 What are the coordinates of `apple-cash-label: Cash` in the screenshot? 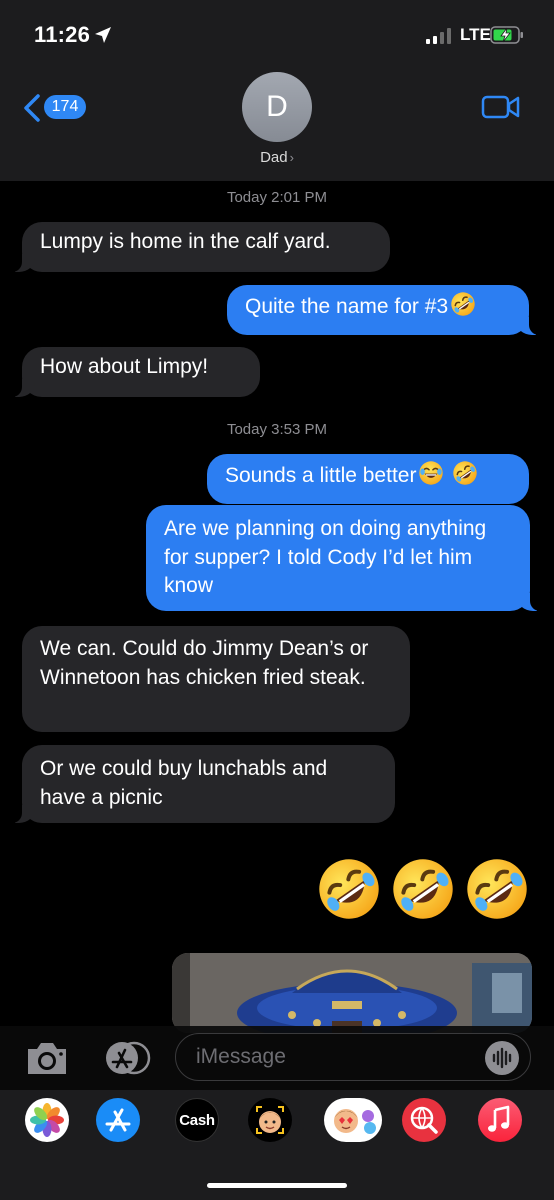 It's located at (197, 1120).